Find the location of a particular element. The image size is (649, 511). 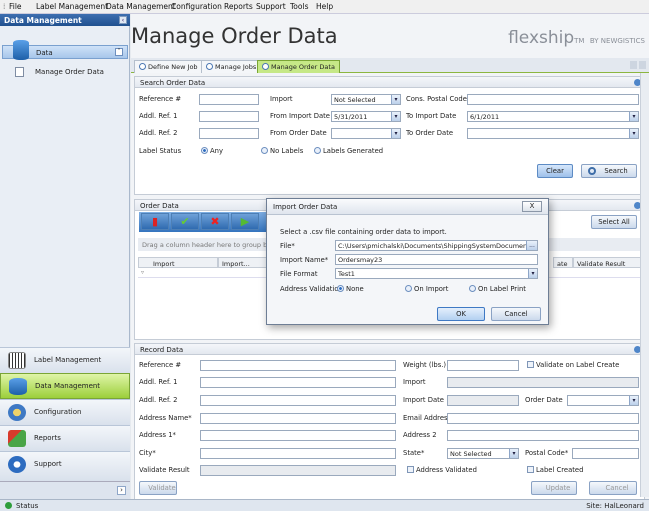

grip-icon: ⁞ is located at coordinates (4, 6).